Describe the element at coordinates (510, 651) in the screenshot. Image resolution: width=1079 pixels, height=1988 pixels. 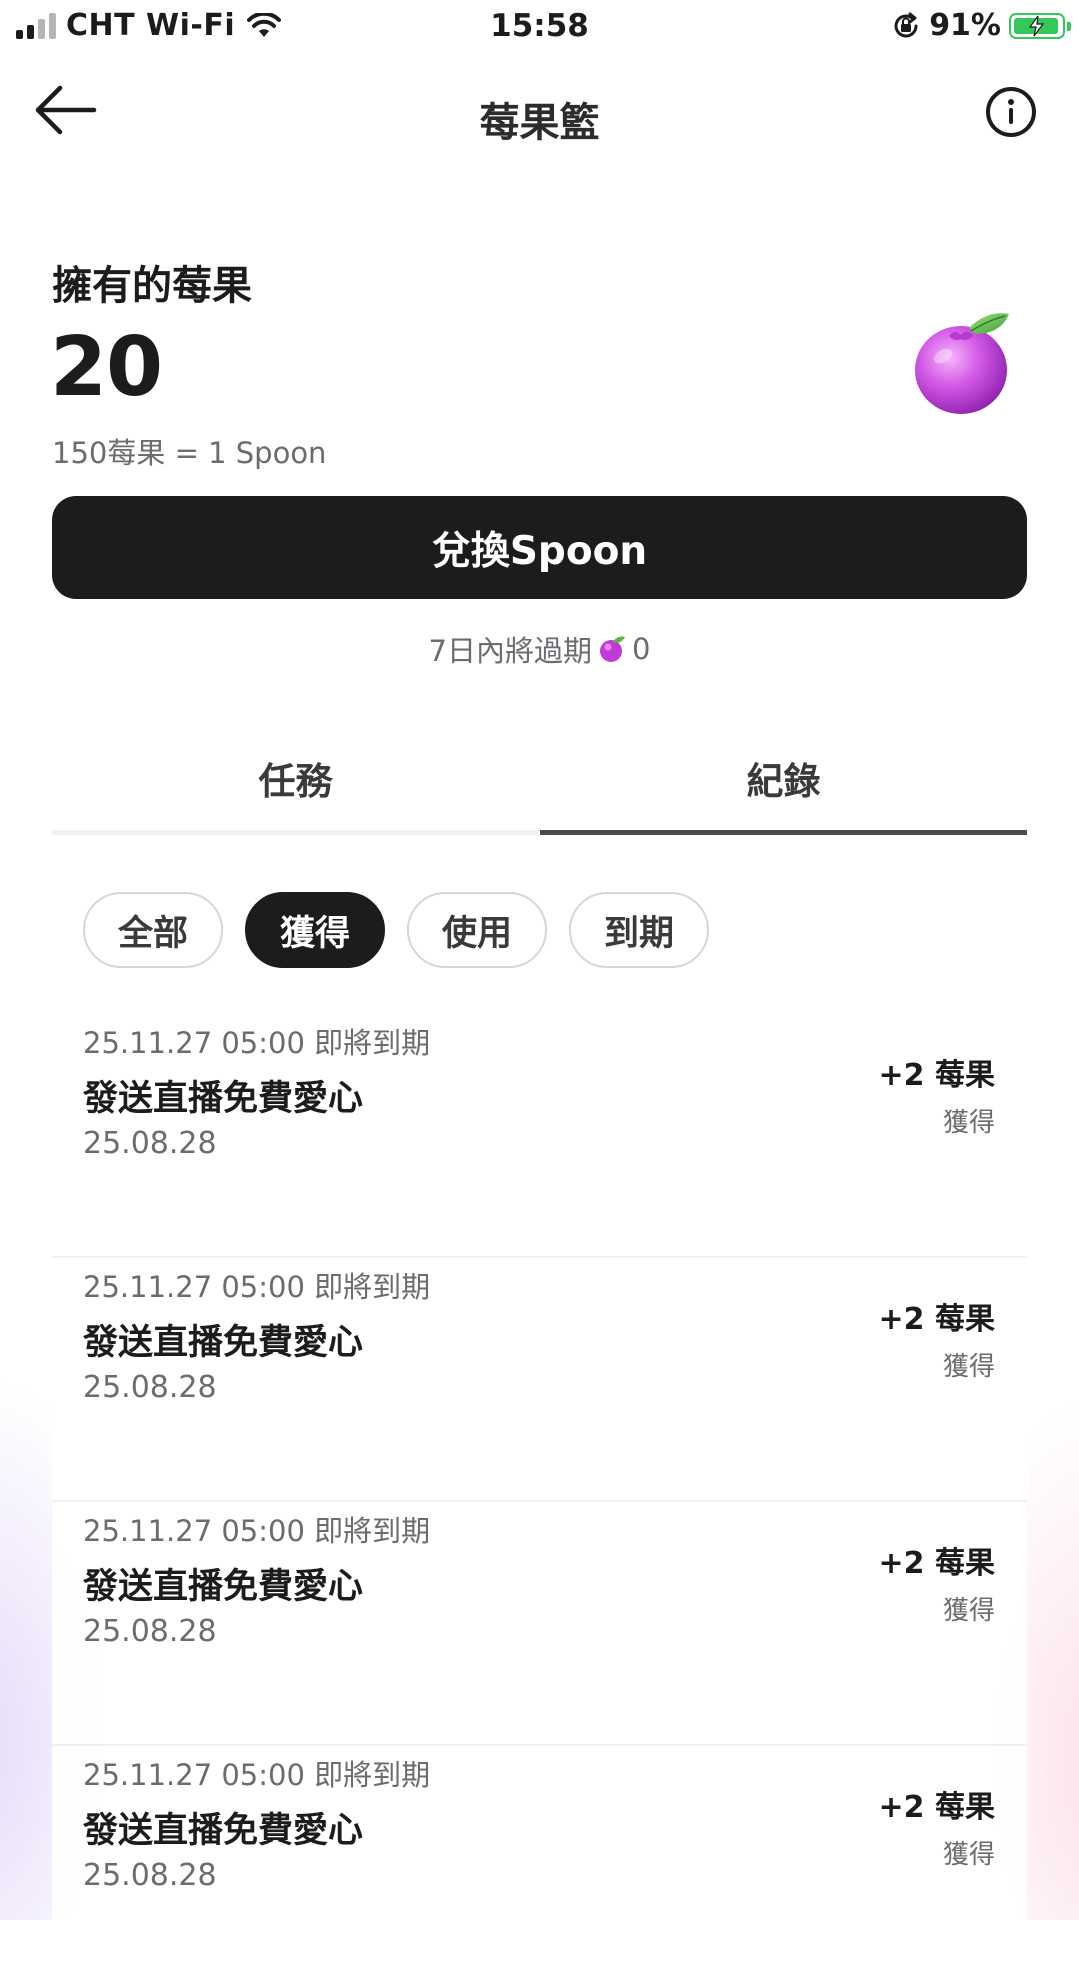
I see `expiry-notice-text: 7日內將過期` at that location.